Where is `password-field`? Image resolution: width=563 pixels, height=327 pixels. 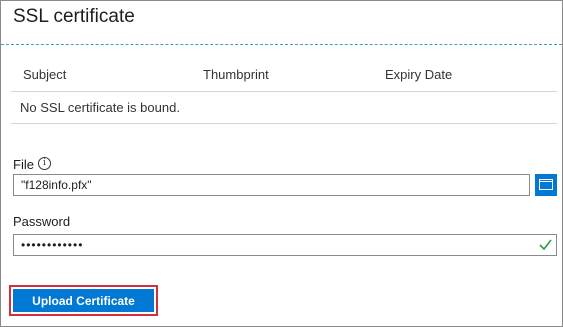 password-field is located at coordinates (285, 245).